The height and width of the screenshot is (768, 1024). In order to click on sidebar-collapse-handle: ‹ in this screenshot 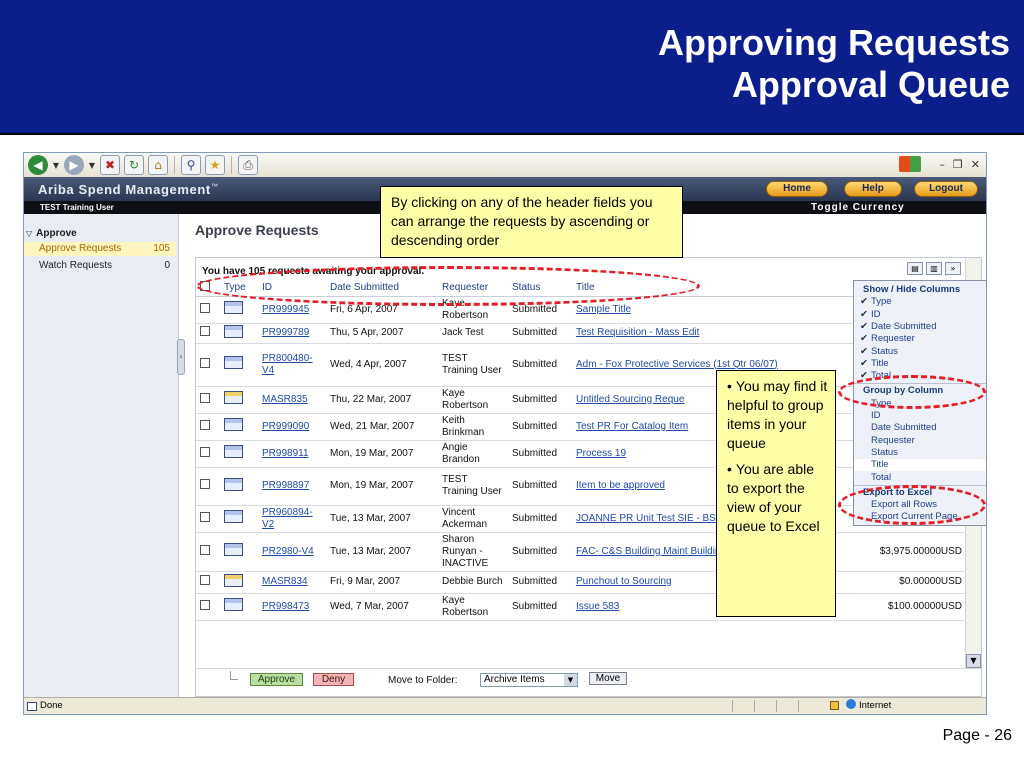, I will do `click(181, 357)`.